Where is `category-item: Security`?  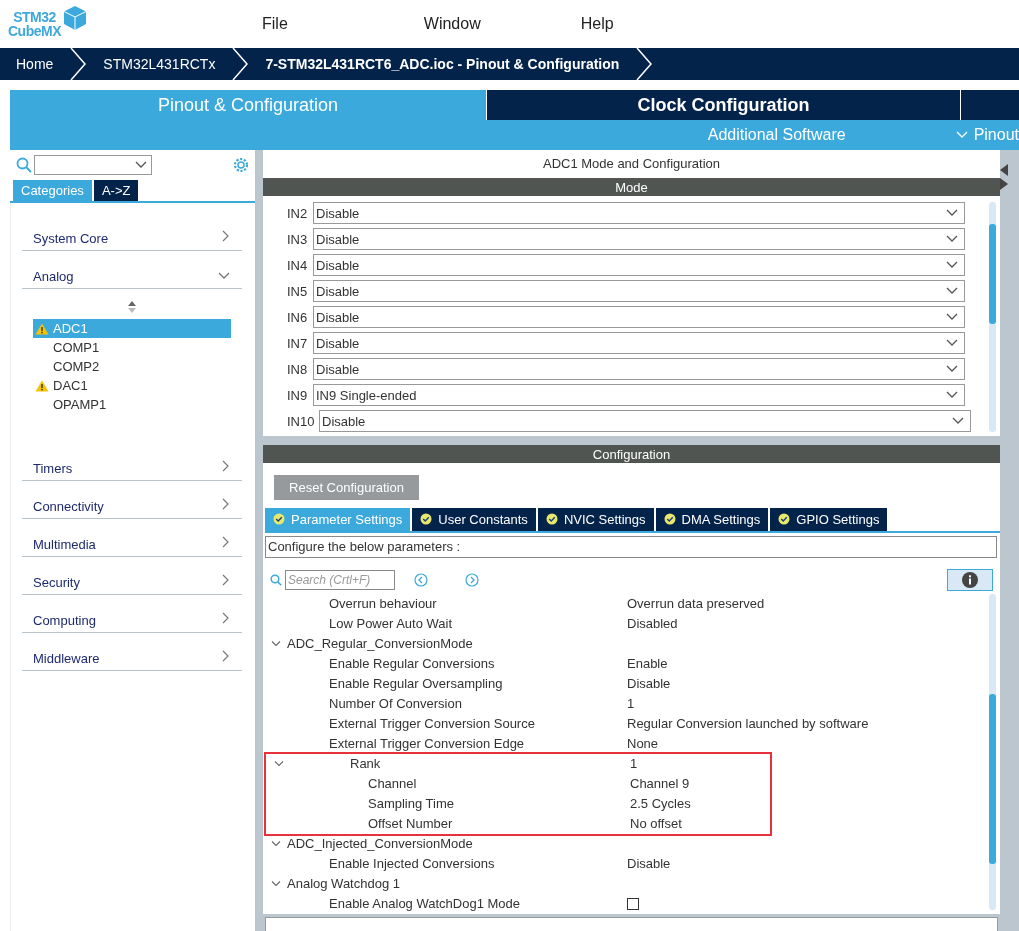 category-item: Security is located at coordinates (132, 576).